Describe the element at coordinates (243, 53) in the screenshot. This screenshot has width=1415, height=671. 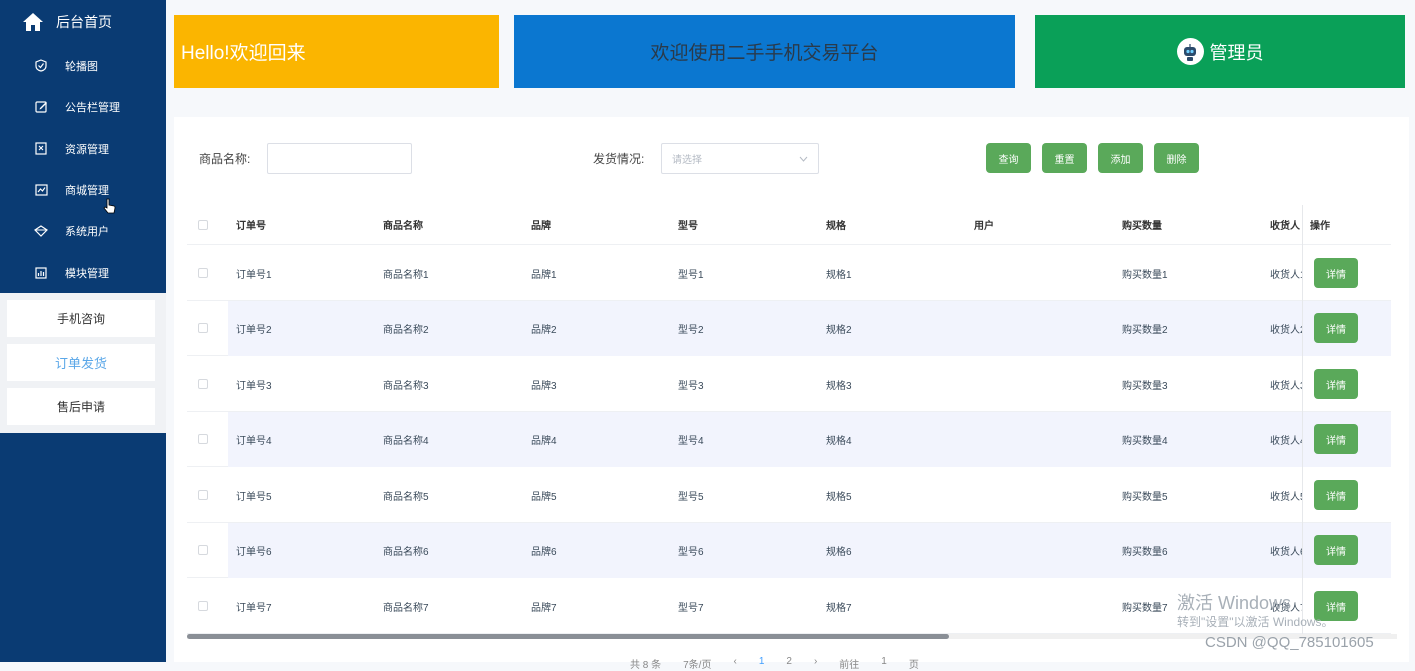
I see `welcome-text: Hello!欢迎回来` at that location.